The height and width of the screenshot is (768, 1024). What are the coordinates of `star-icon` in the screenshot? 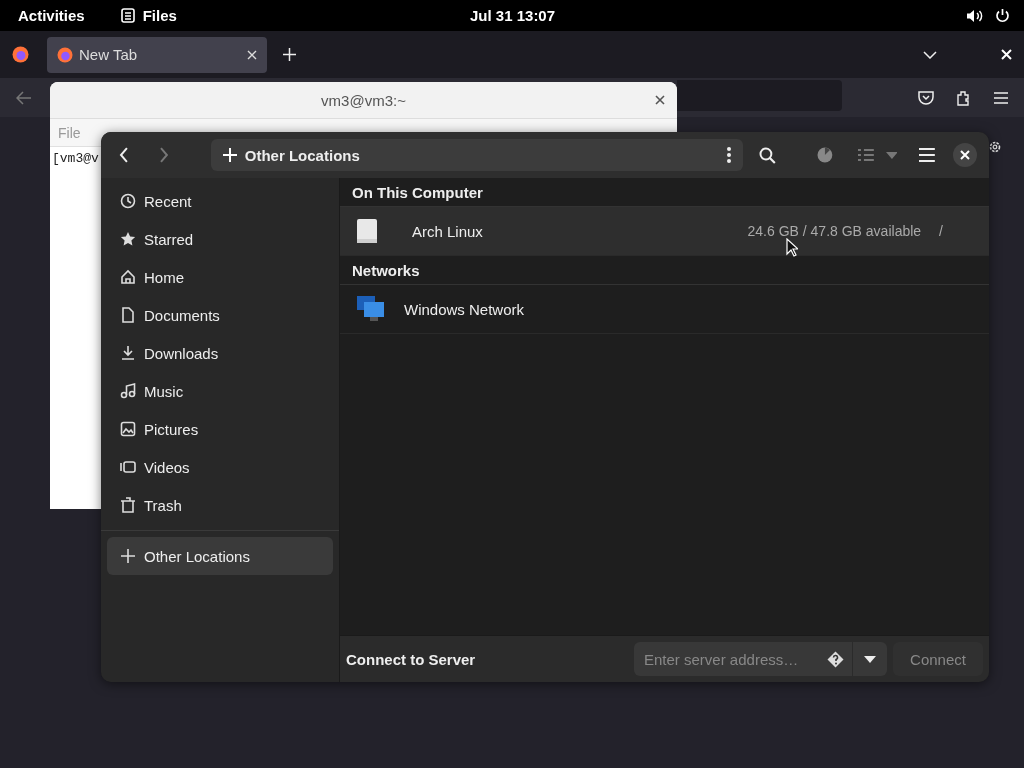 It's located at (128, 239).